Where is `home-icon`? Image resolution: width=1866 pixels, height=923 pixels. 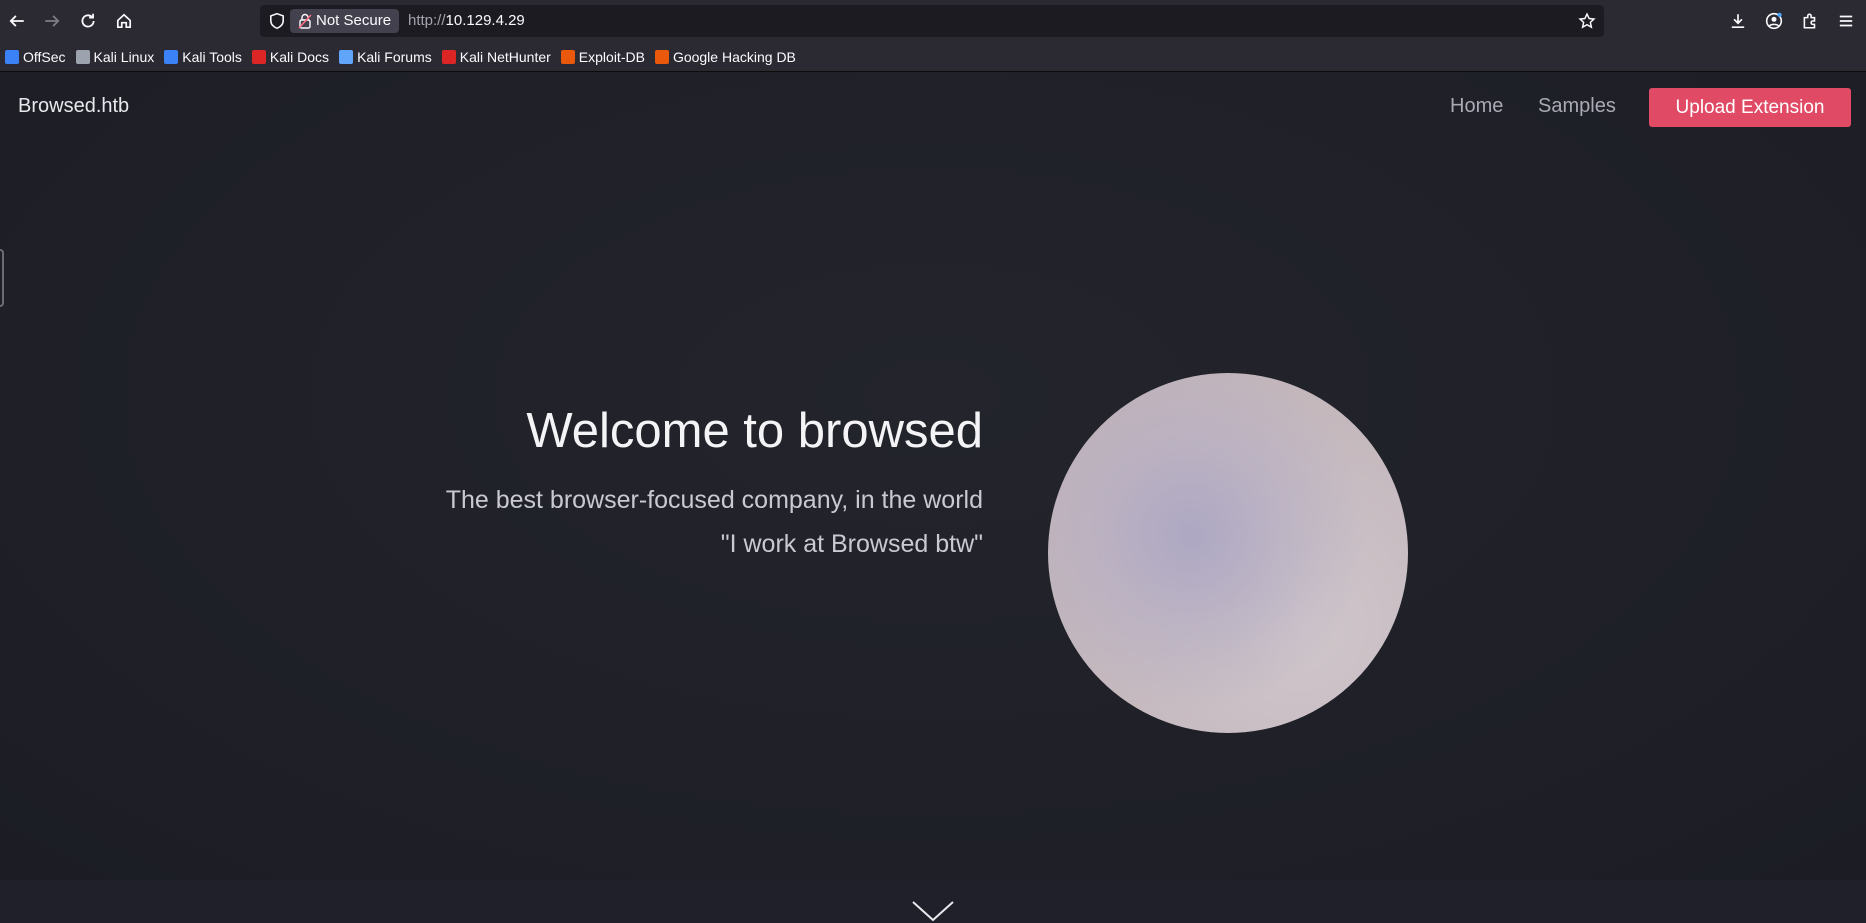
home-icon is located at coordinates (124, 21).